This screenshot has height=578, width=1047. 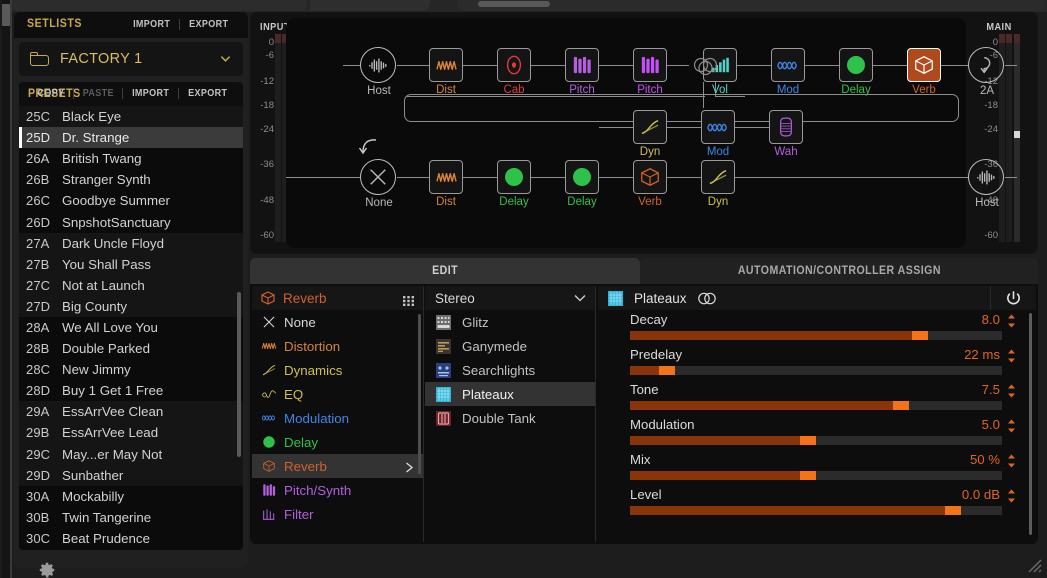 I want to click on parameter-row: Modulation 5.0, so click(x=817, y=432).